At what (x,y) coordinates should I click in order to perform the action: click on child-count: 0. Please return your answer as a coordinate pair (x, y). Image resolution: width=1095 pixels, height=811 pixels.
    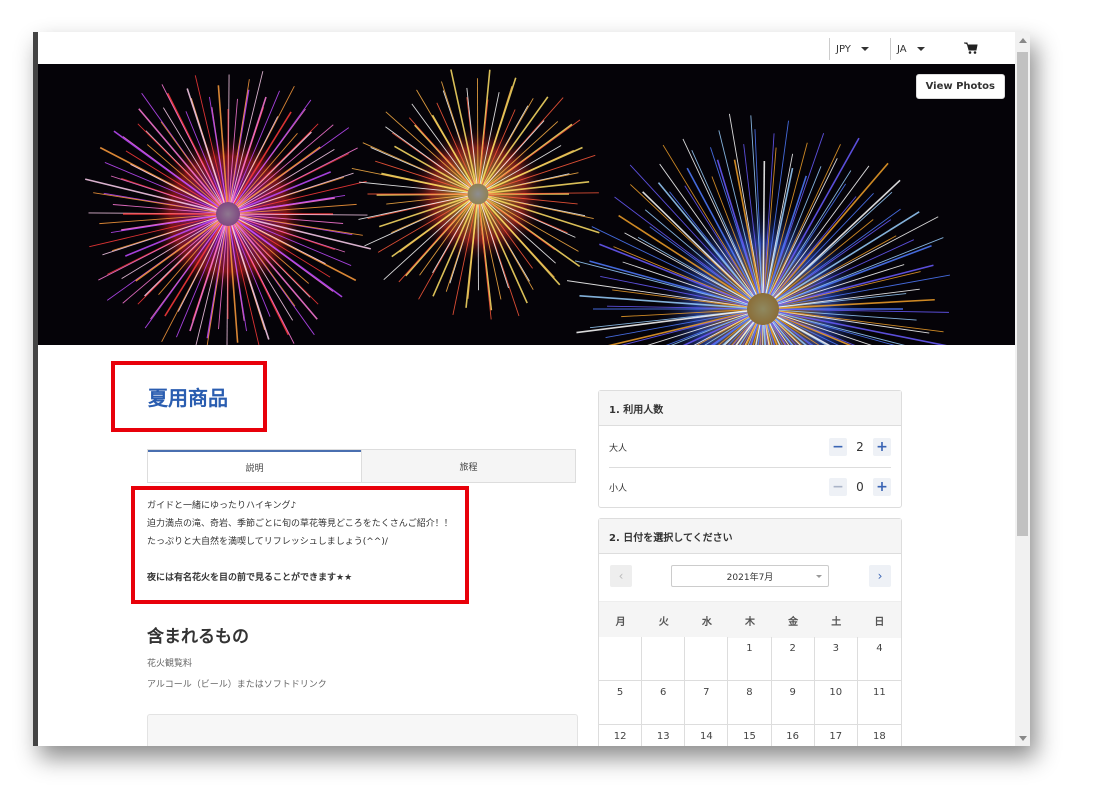
    Looking at the image, I should click on (860, 487).